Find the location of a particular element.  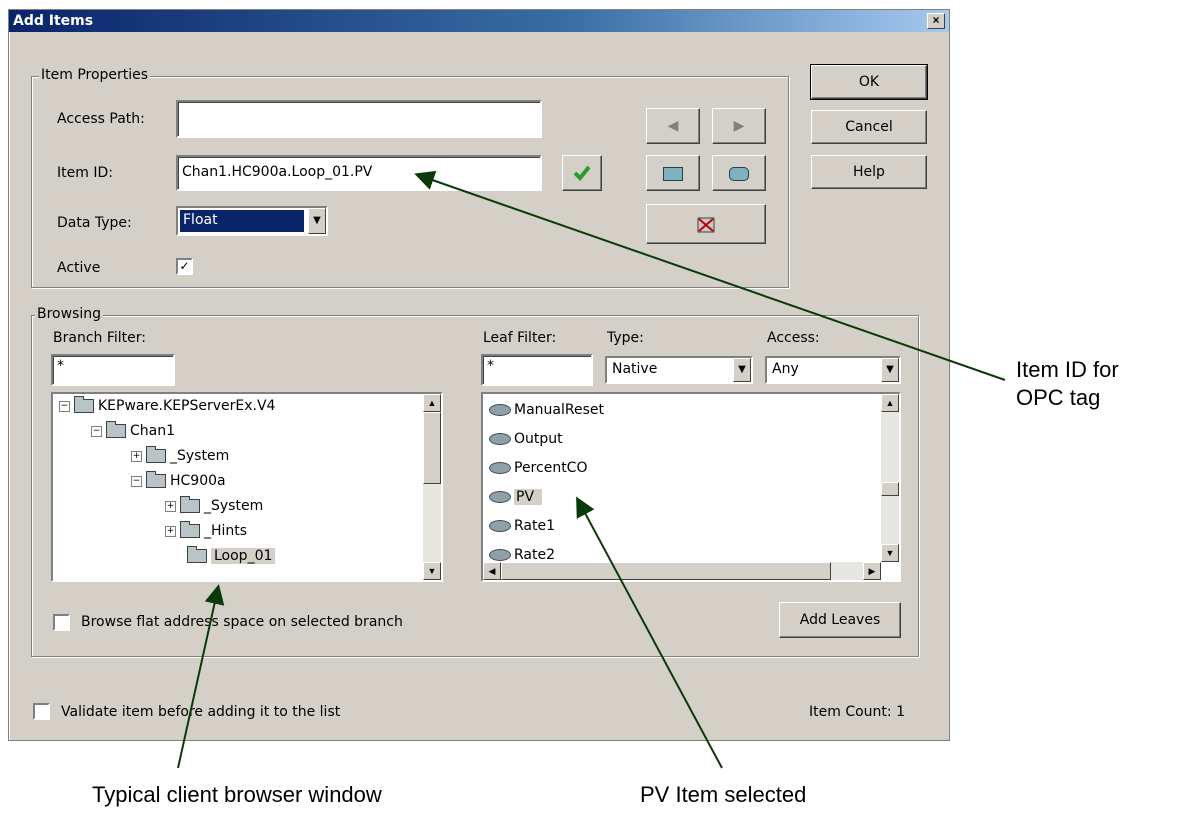

pv-arrow is located at coordinates (649, 632).